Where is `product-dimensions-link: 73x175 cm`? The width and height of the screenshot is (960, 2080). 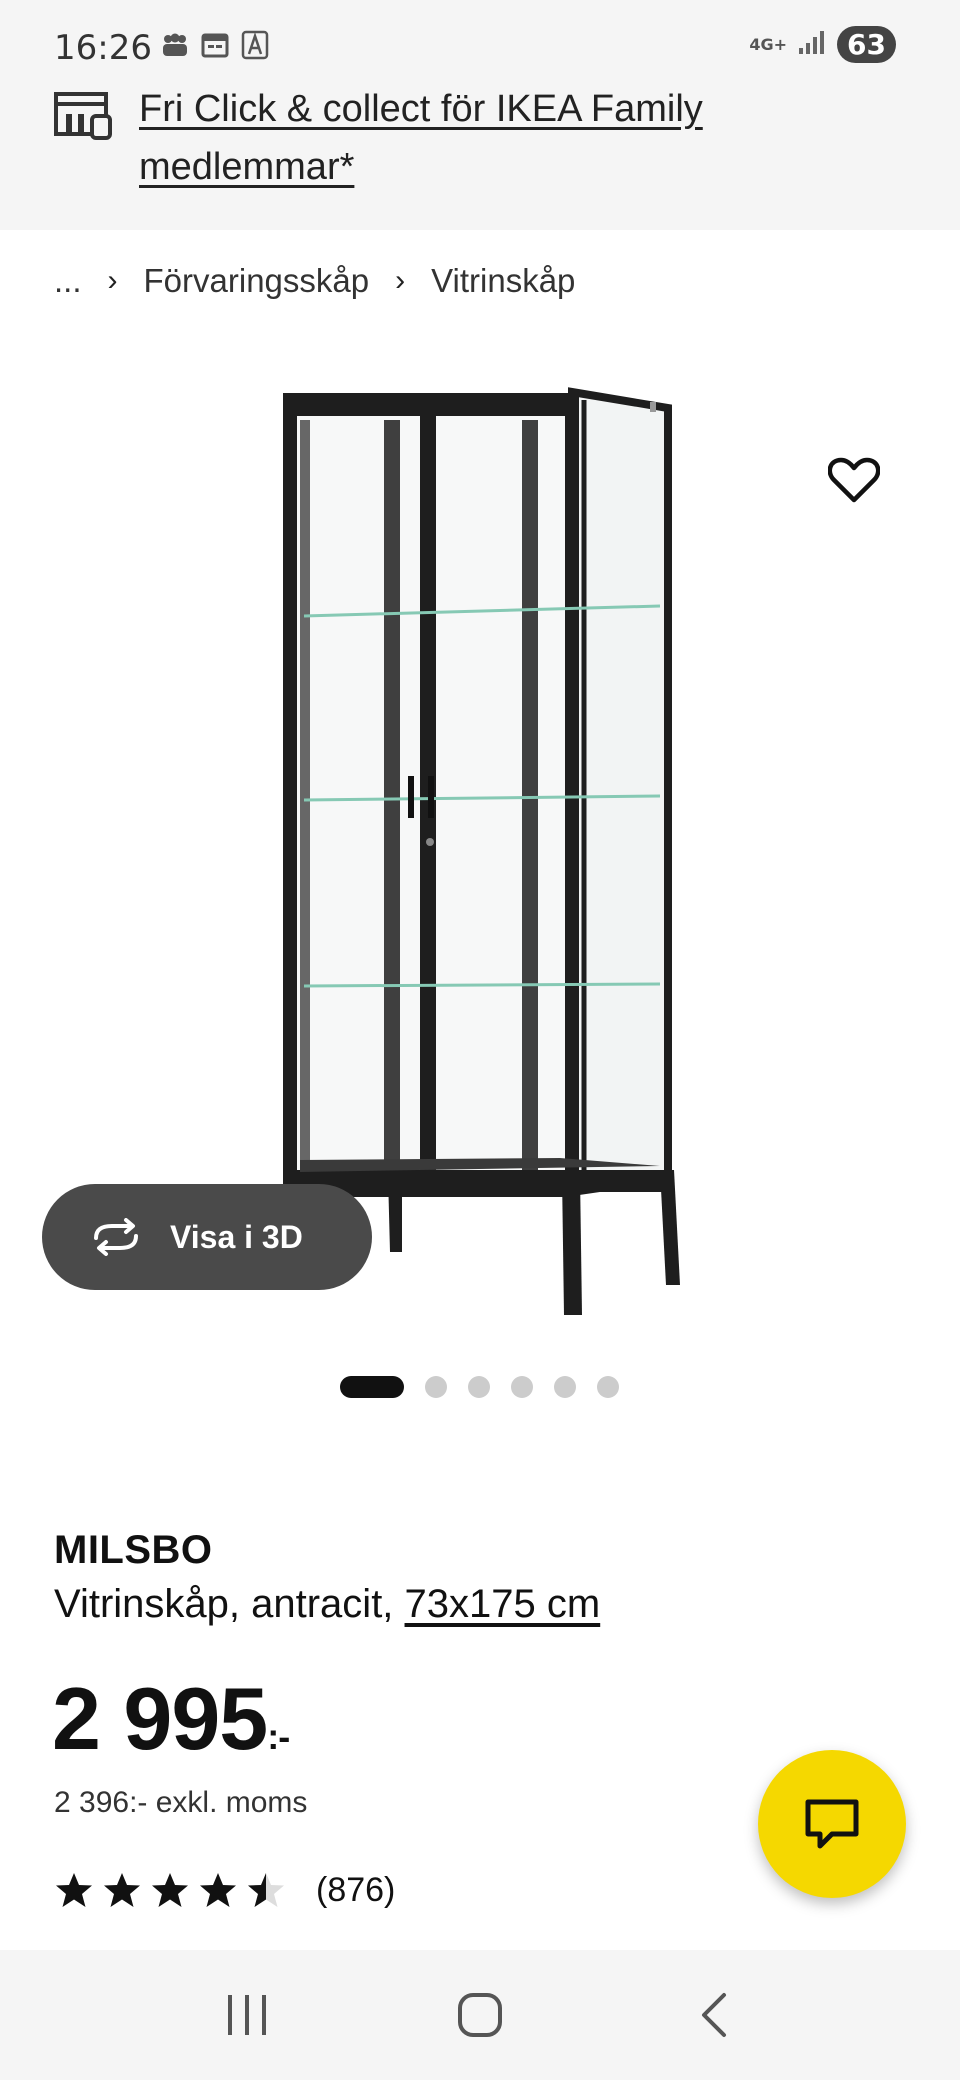
product-dimensions-link: 73x175 cm is located at coordinates (503, 1604).